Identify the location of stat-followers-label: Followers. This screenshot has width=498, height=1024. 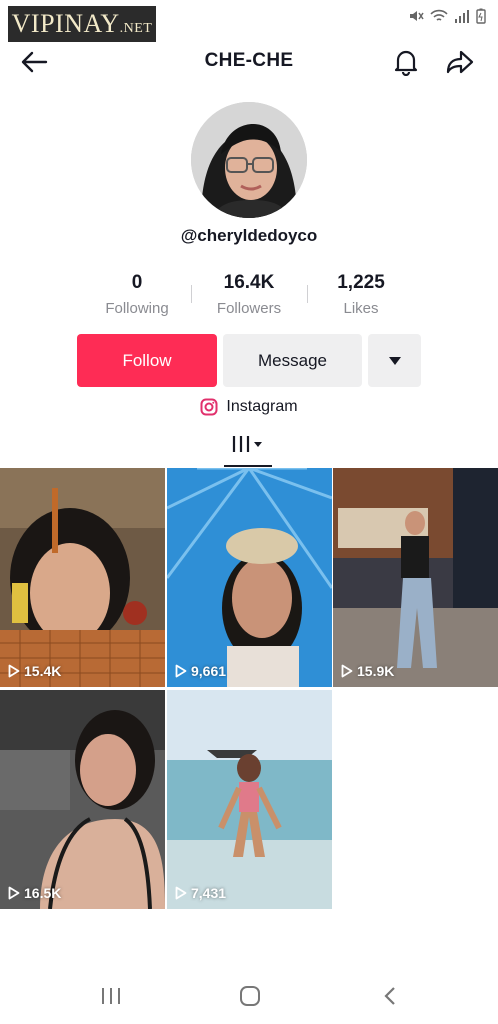
(249, 308).